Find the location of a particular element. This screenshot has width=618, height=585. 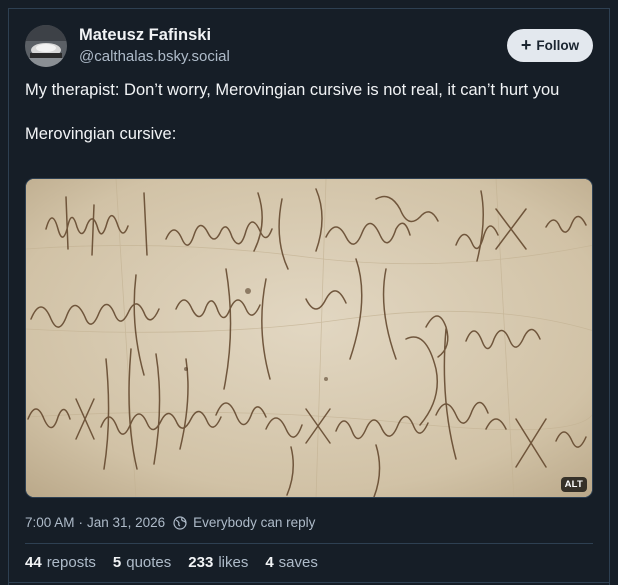

stat-reposts: 44 reposts is located at coordinates (60, 562).